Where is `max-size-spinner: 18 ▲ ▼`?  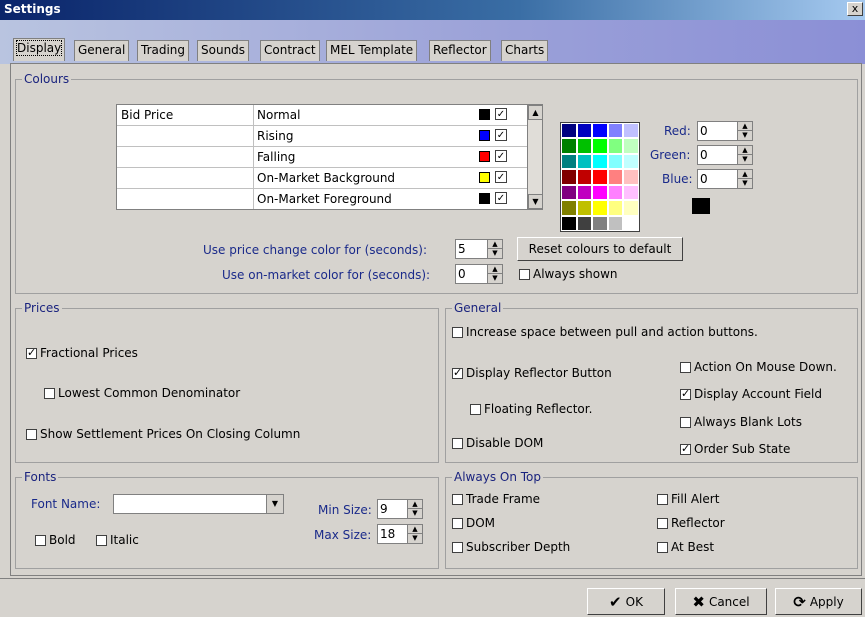
max-size-spinner: 18 ▲ ▼ is located at coordinates (400, 534).